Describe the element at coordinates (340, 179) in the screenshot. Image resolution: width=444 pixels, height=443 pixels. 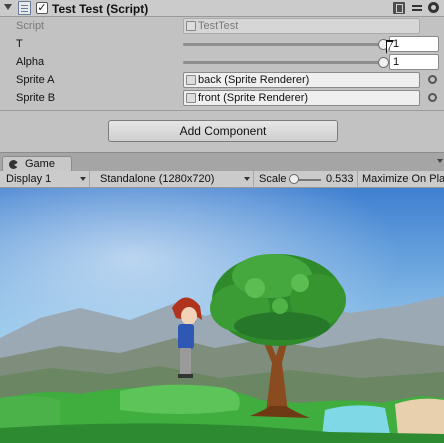
I see `scale-value: 0.533` at that location.